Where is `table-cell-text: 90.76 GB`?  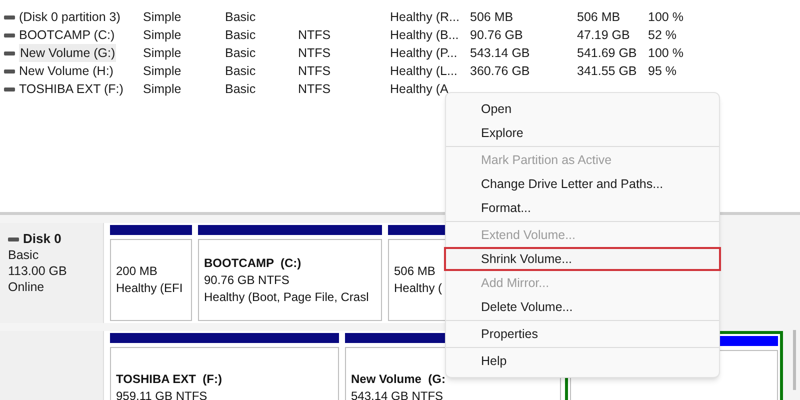
table-cell-text: 90.76 GB is located at coordinates (496, 35).